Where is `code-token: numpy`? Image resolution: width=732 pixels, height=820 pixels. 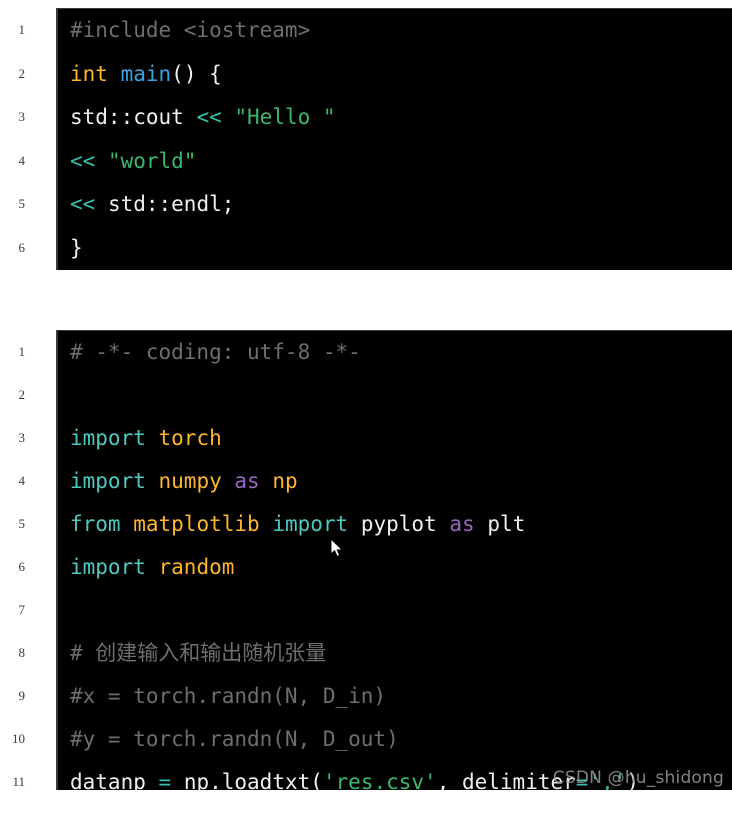
code-token: numpy is located at coordinates (190, 481).